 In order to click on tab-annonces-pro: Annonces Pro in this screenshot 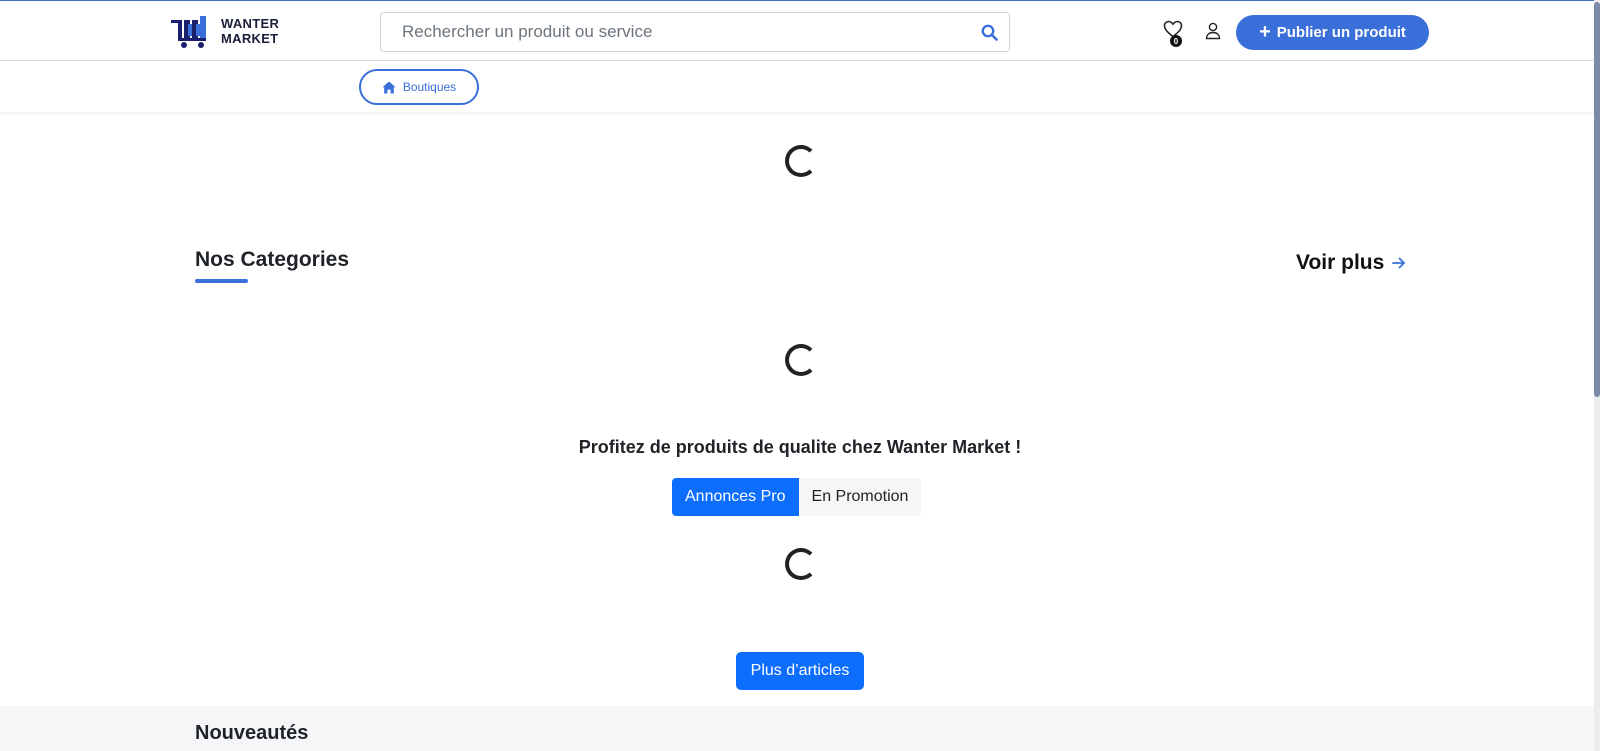, I will do `click(735, 497)`.